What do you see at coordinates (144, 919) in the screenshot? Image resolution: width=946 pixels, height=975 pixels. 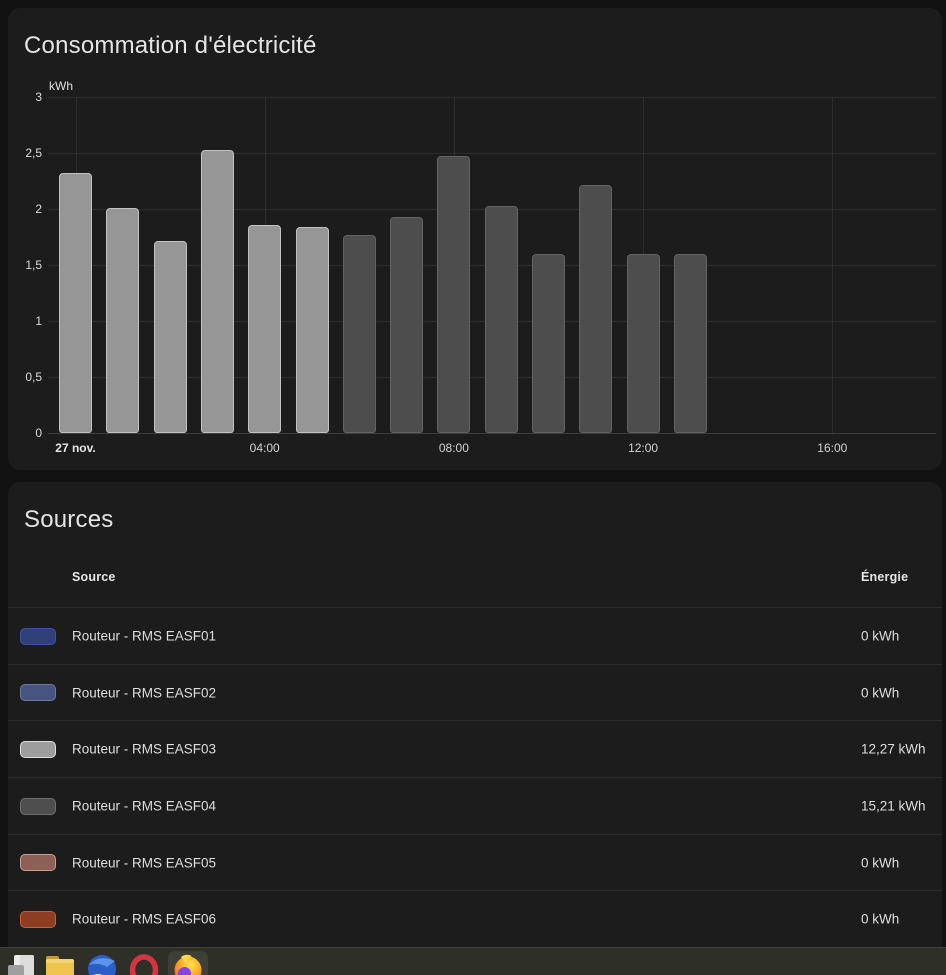 I see `source-name: Routeur - RMS EASF06` at bounding box center [144, 919].